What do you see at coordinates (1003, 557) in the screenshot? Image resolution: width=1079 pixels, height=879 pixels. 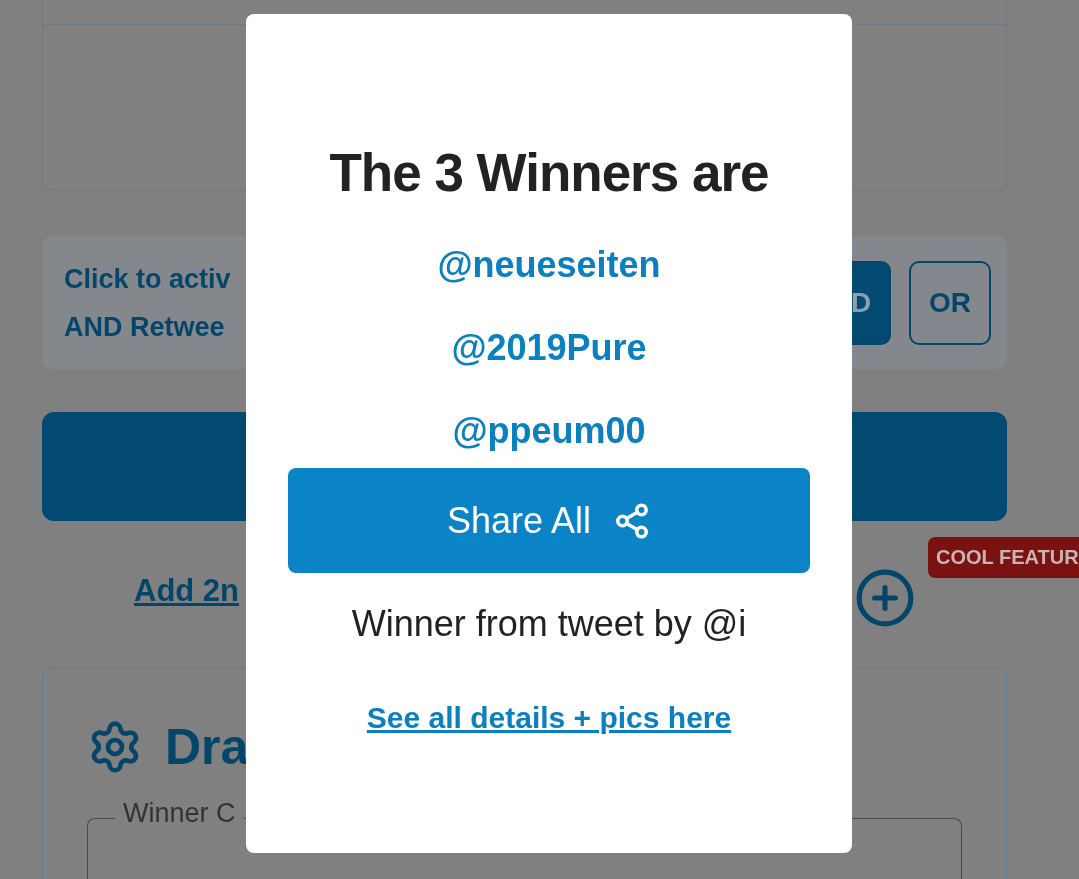 I see `feature-badge: COOL FEATUR` at bounding box center [1003, 557].